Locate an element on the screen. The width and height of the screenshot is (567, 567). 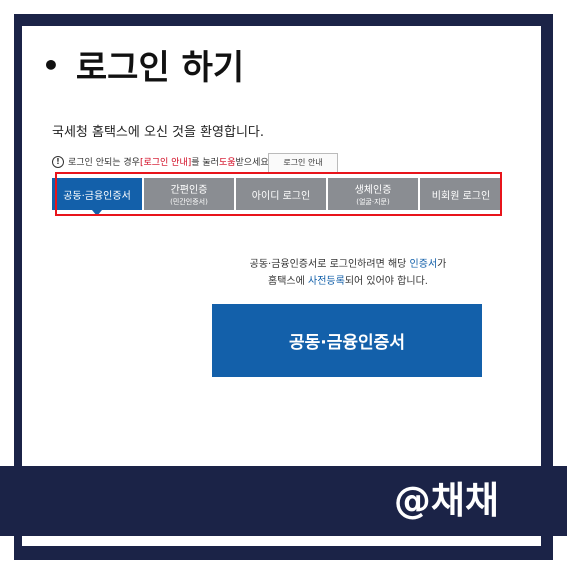
help-text-1: 로그인 안되는 경우 is located at coordinates (104, 163).